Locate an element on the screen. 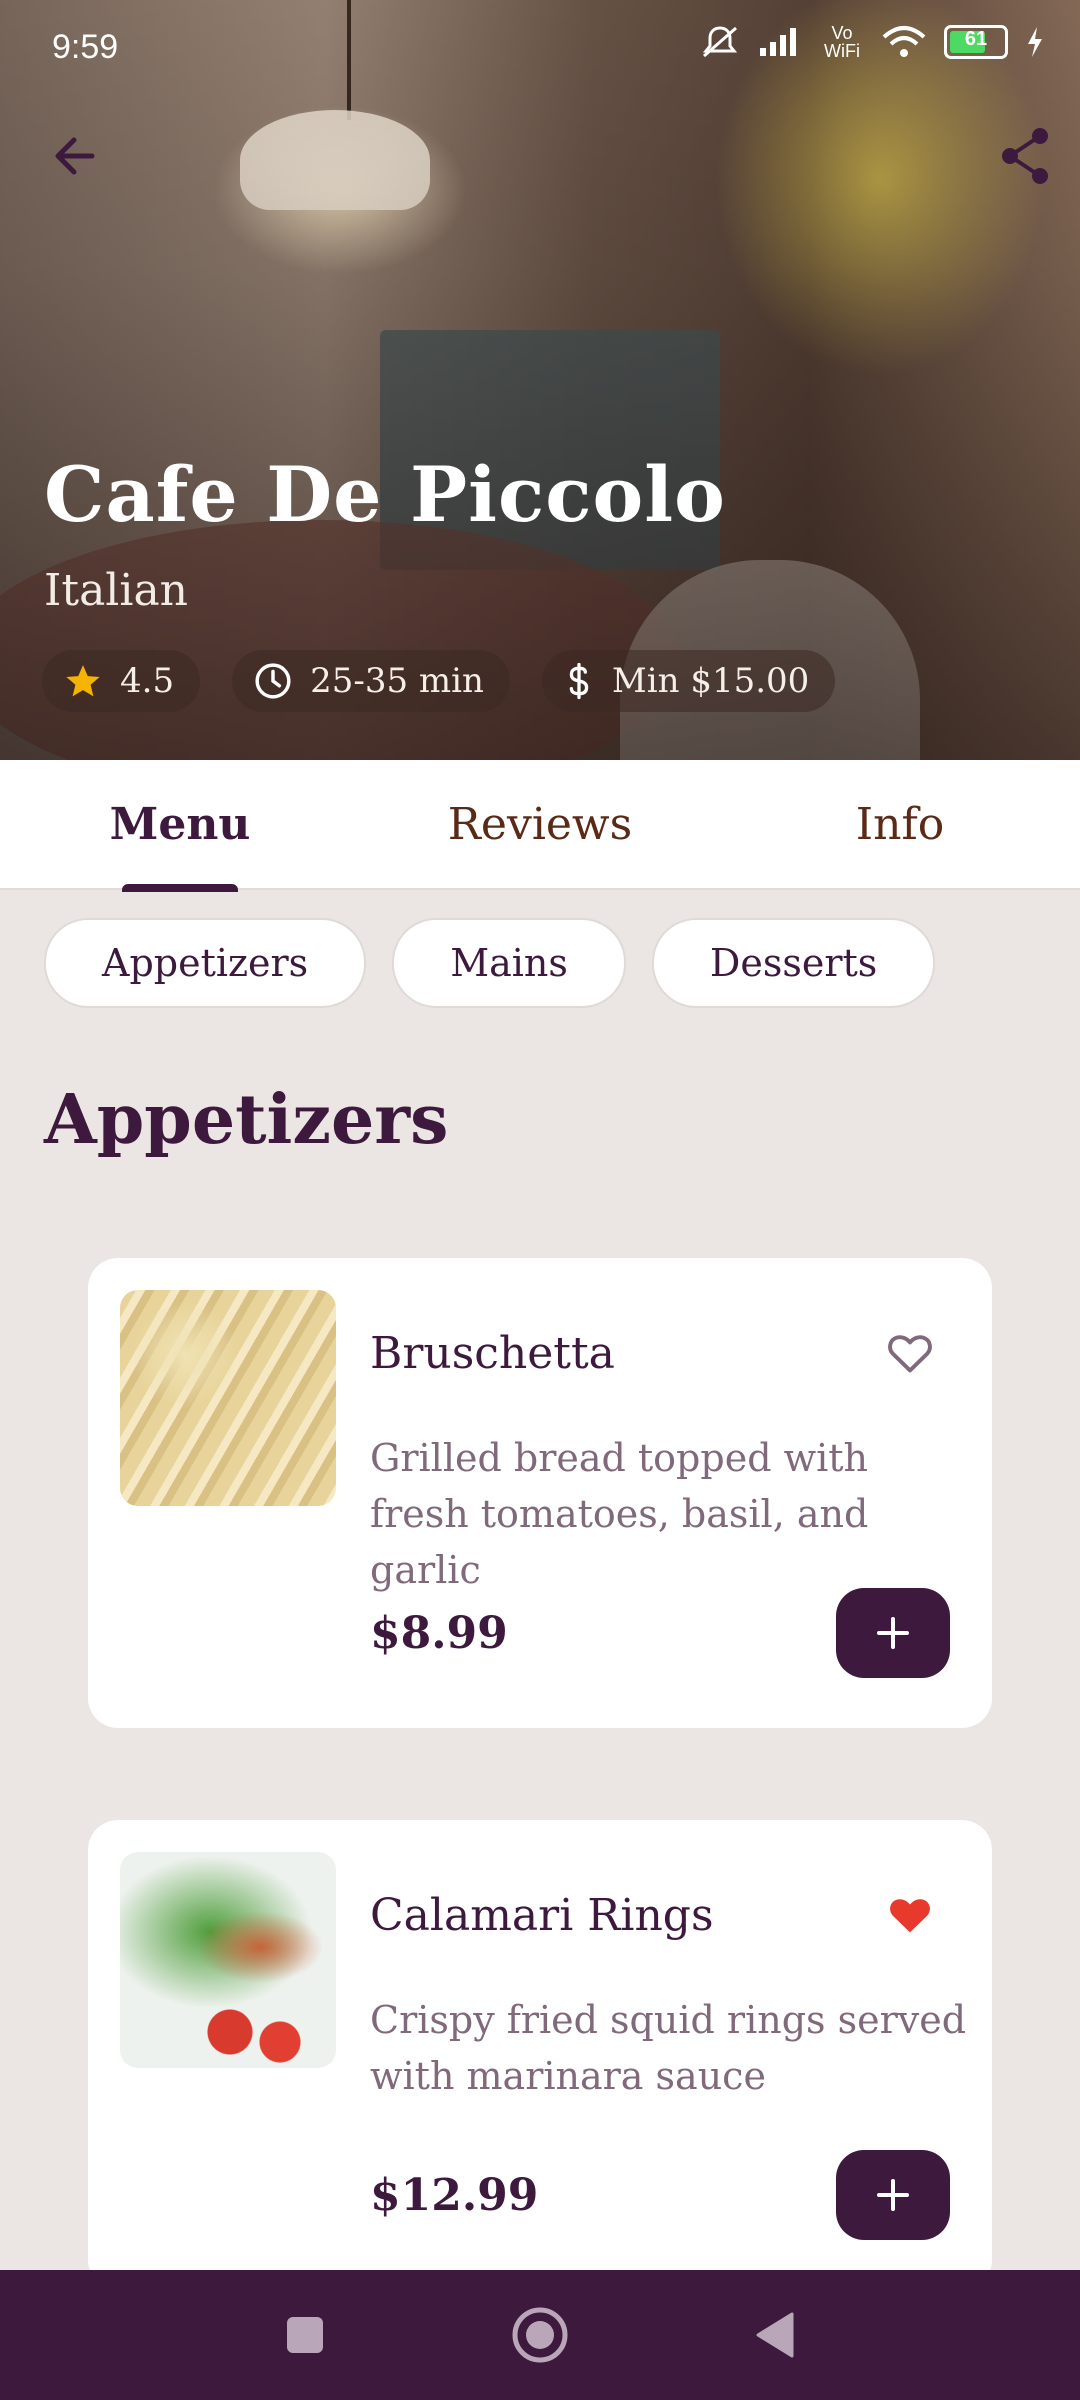 This screenshot has width=1080, height=2400. share-button is located at coordinates (1024, 156).